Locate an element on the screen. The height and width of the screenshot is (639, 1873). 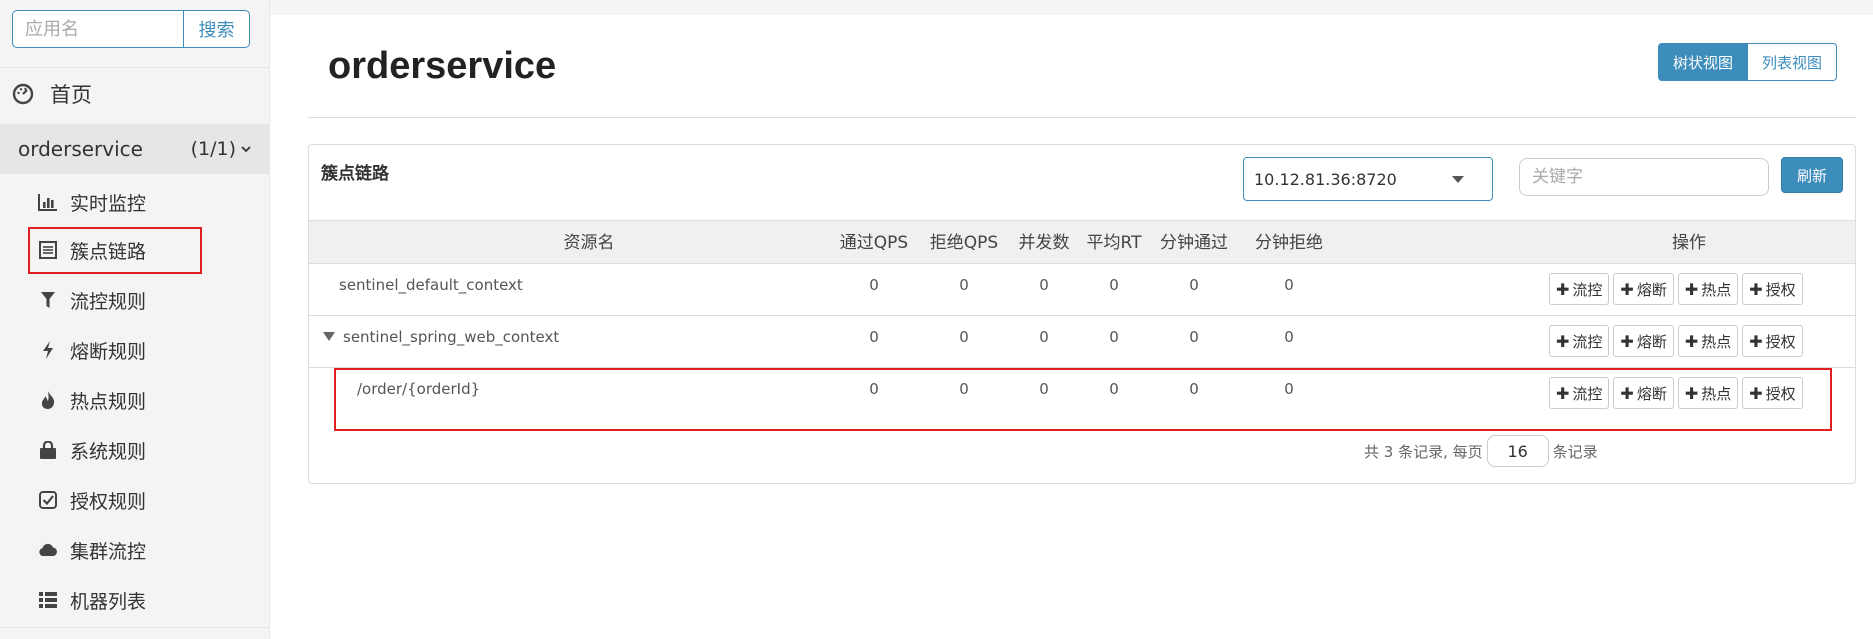
app-machine-count: (1/1) is located at coordinates (213, 149).